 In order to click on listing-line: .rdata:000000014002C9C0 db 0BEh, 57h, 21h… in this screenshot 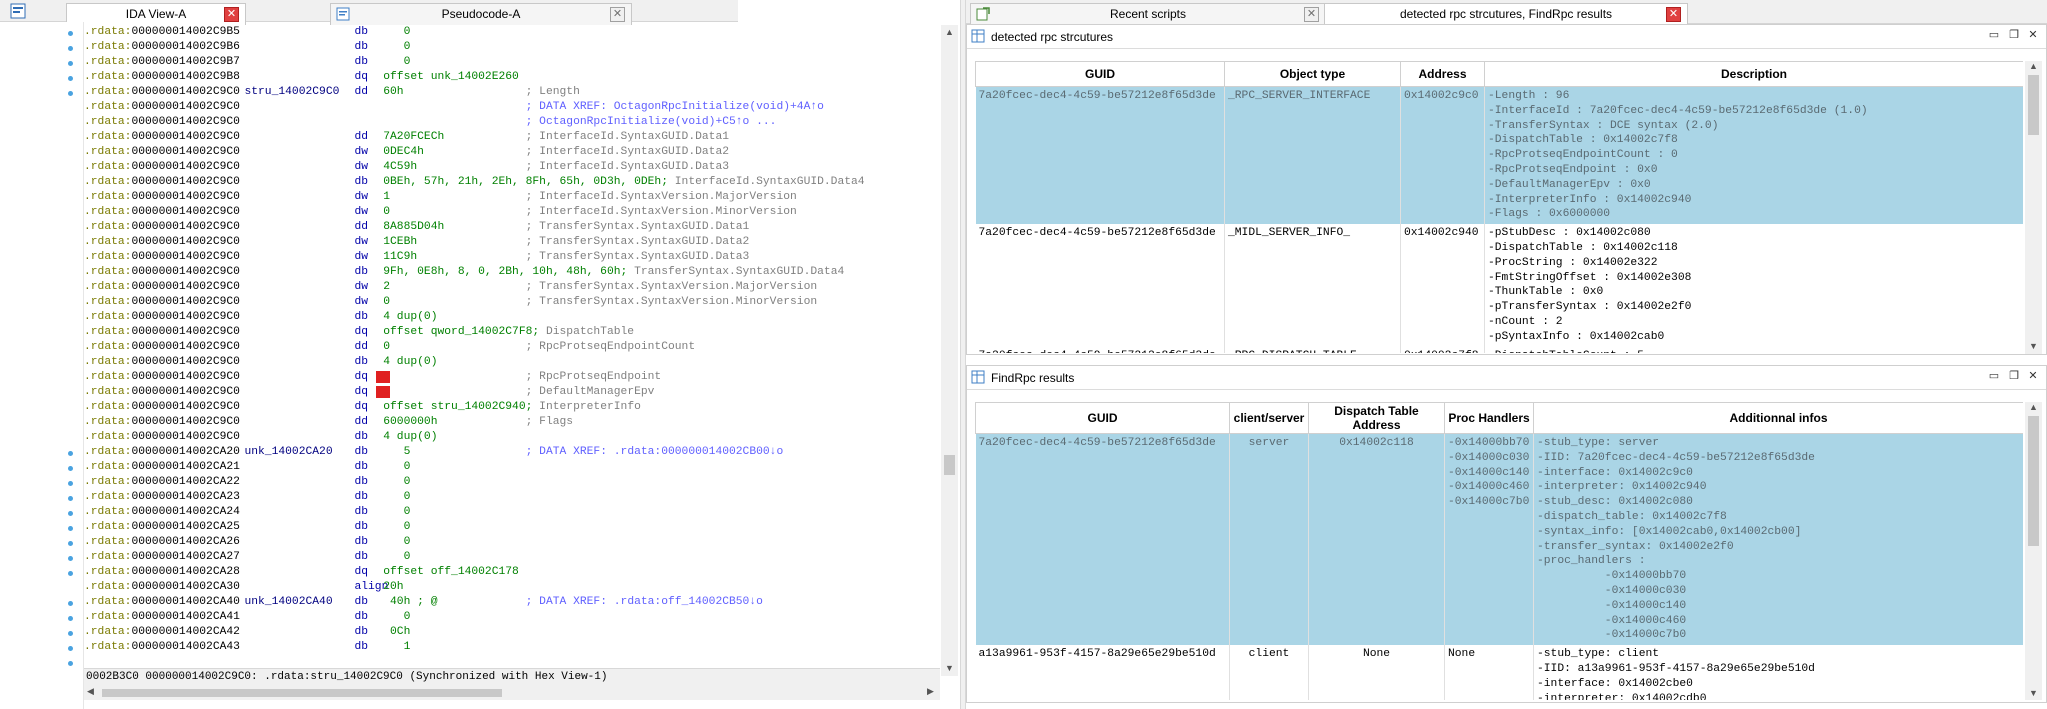, I will do `click(474, 182)`.